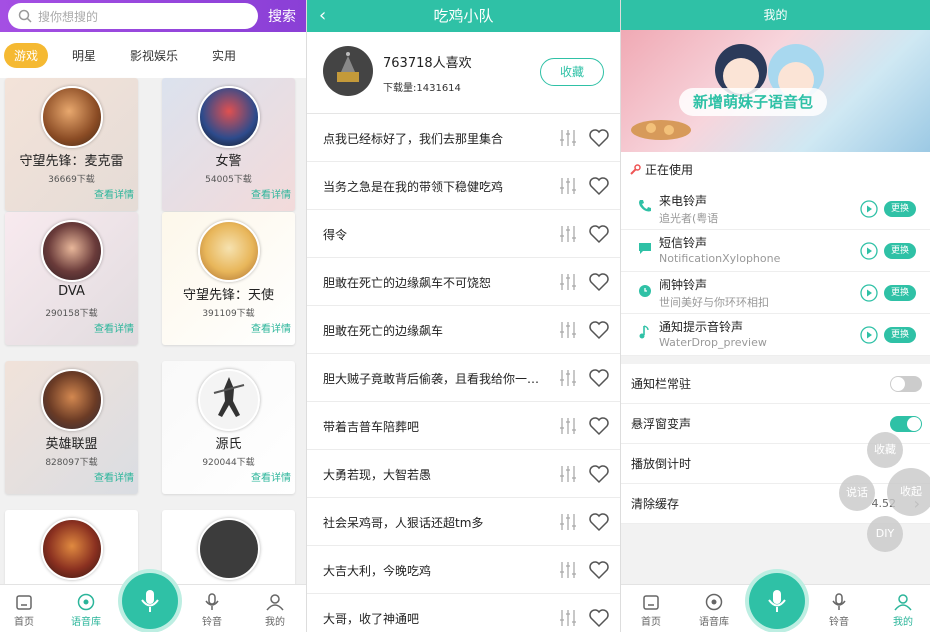 The width and height of the screenshot is (930, 632). What do you see at coordinates (463, 613) in the screenshot?
I see `sound-item: 大哥，收了神通吧` at bounding box center [463, 613].